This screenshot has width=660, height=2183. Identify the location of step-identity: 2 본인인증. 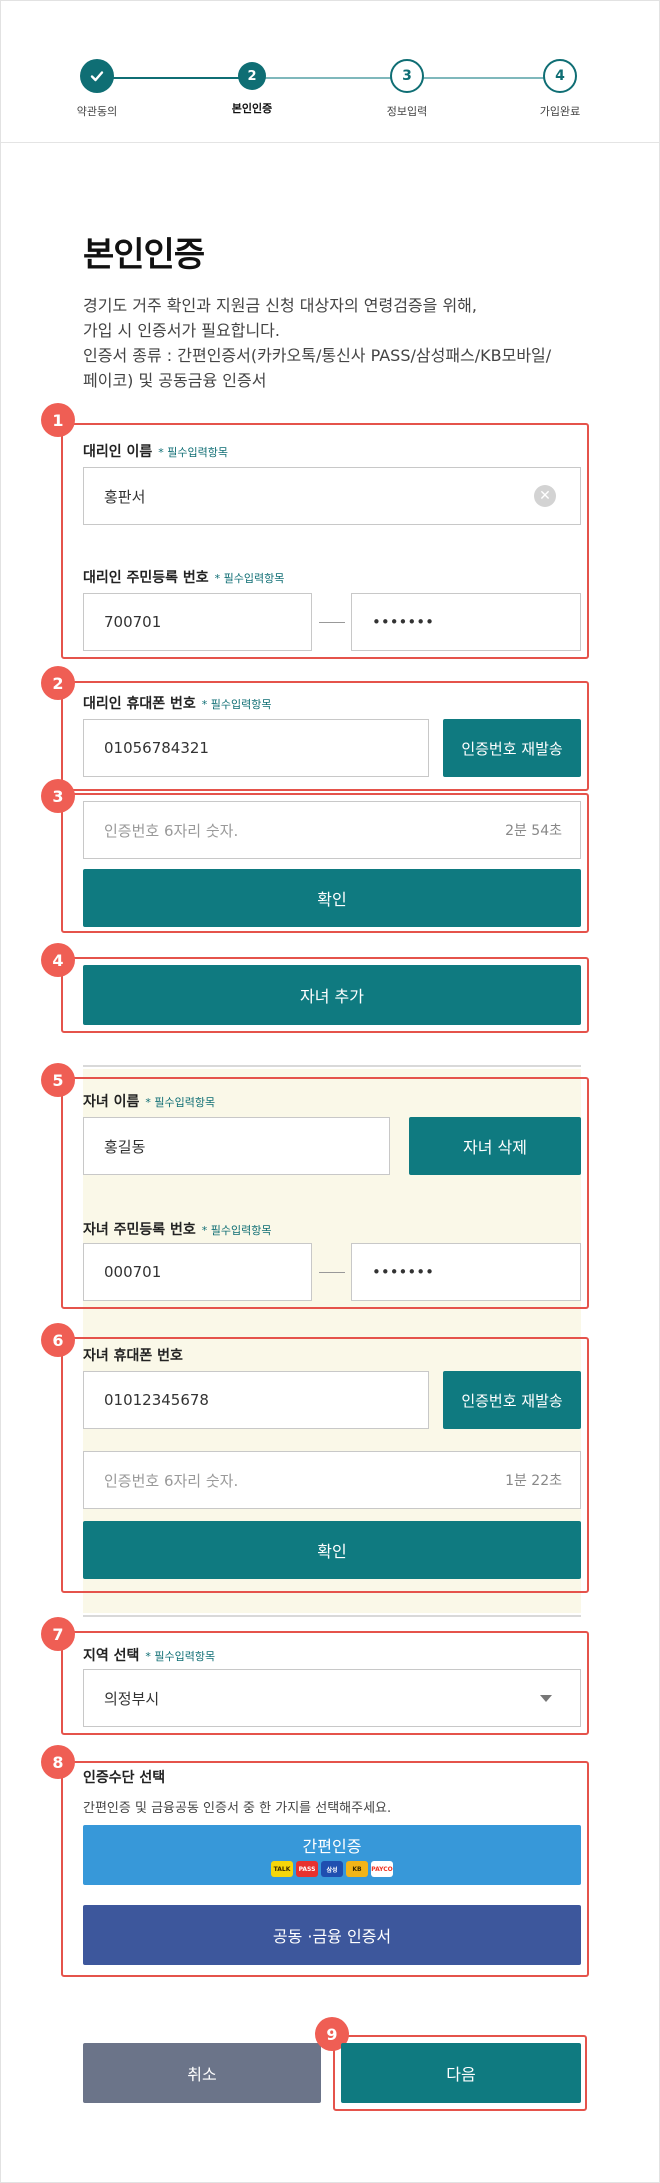
(252, 87).